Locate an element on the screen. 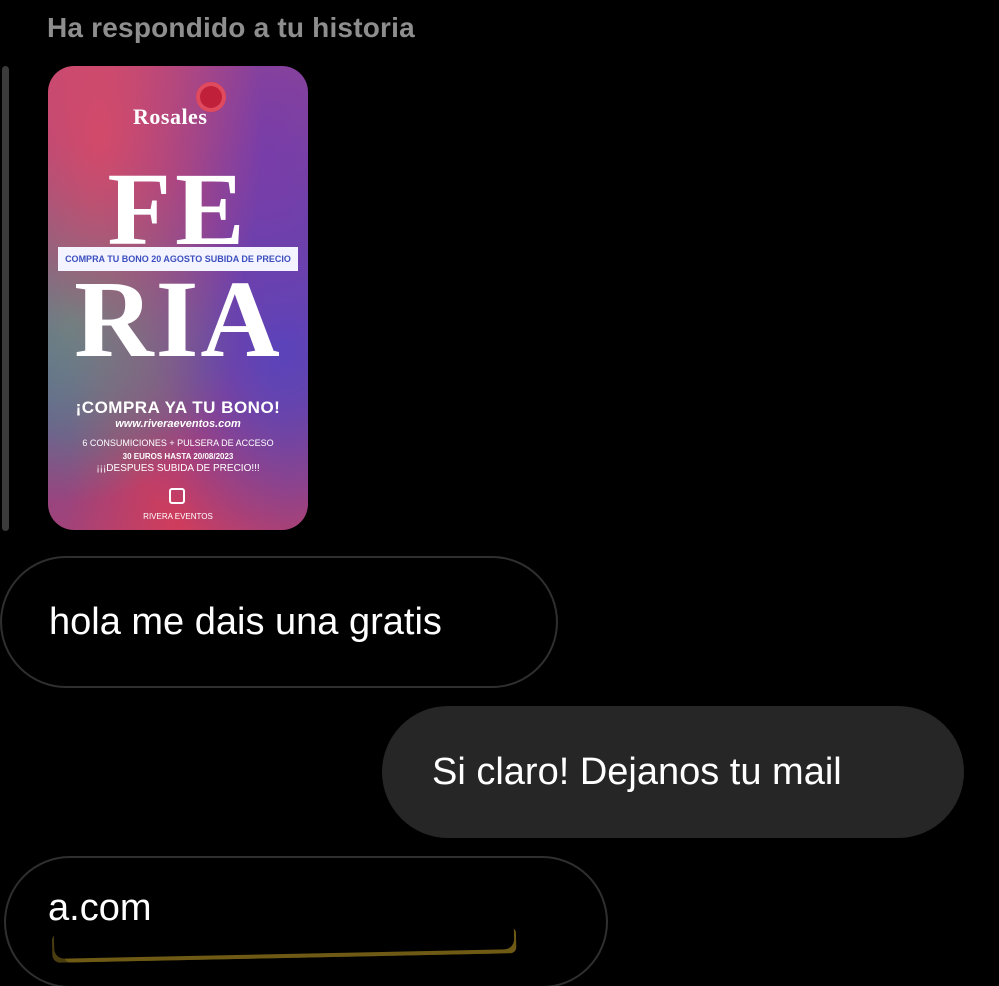 The image size is (999, 986). story-brand: RIVERA EVENTOS is located at coordinates (178, 516).